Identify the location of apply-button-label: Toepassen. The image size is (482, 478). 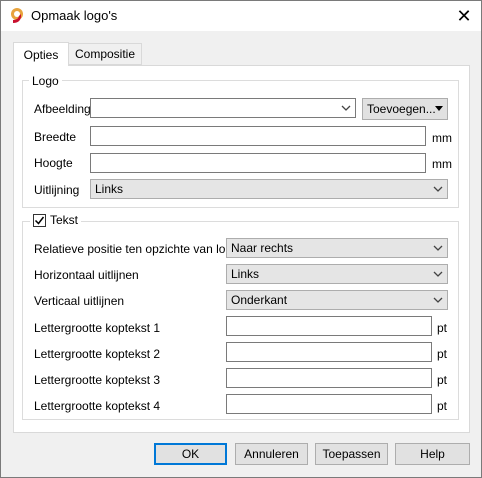
(351, 454).